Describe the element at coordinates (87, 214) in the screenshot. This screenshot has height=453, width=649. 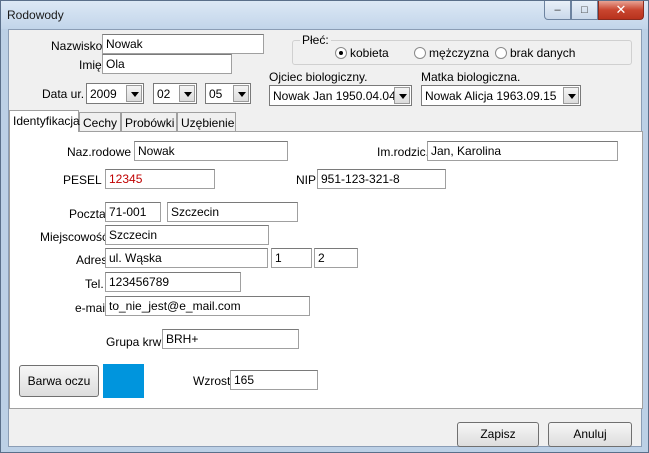
I see `poczta-label: Poczta` at that location.